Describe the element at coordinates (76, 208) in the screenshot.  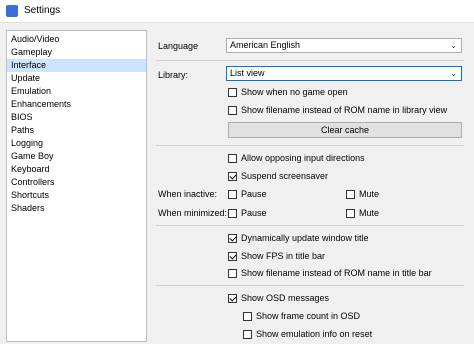
I see `sidebar-item-shaders: Shaders` at that location.